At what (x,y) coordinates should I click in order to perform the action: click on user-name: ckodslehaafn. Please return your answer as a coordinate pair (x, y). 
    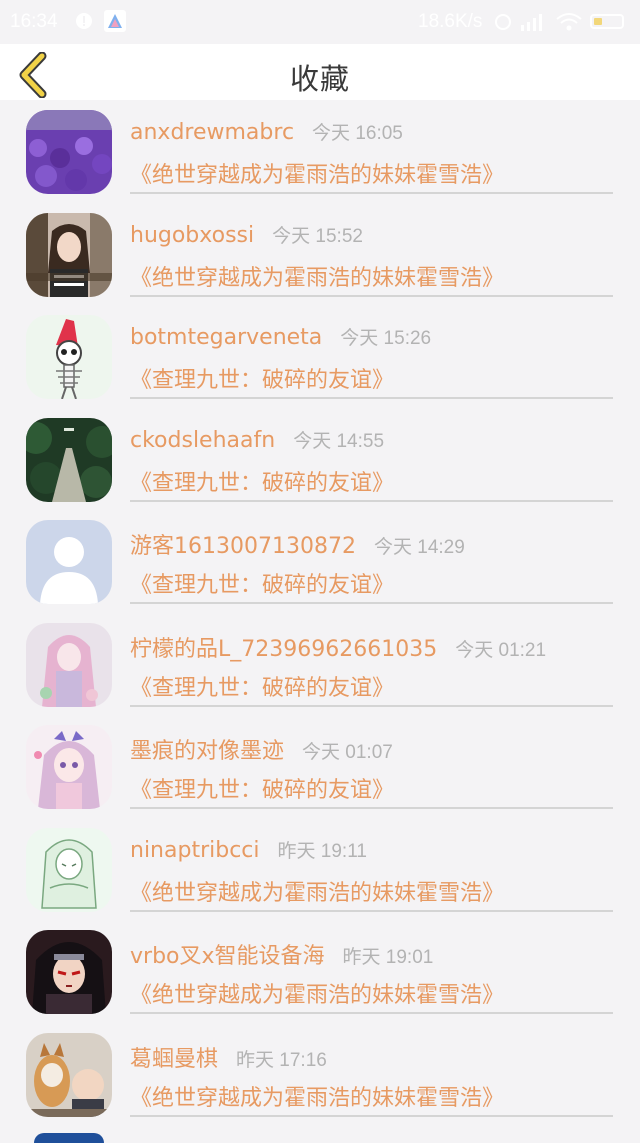
    Looking at the image, I should click on (203, 440).